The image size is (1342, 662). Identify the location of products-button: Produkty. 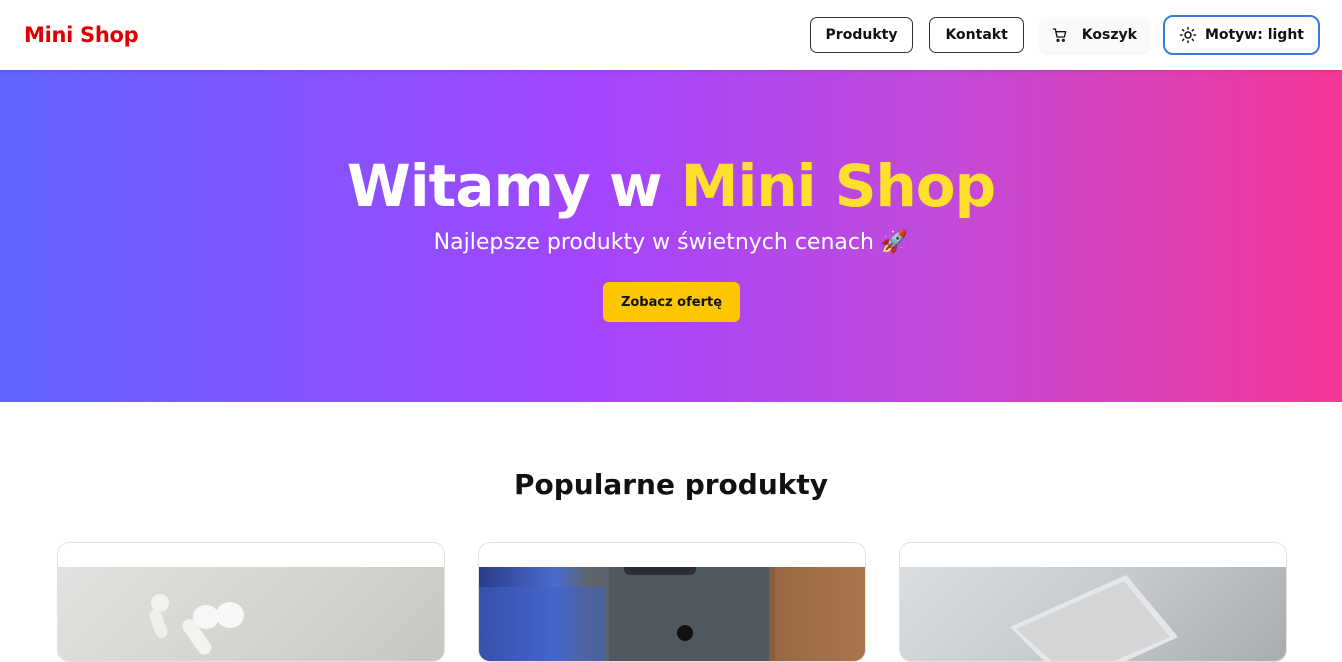
(861, 35).